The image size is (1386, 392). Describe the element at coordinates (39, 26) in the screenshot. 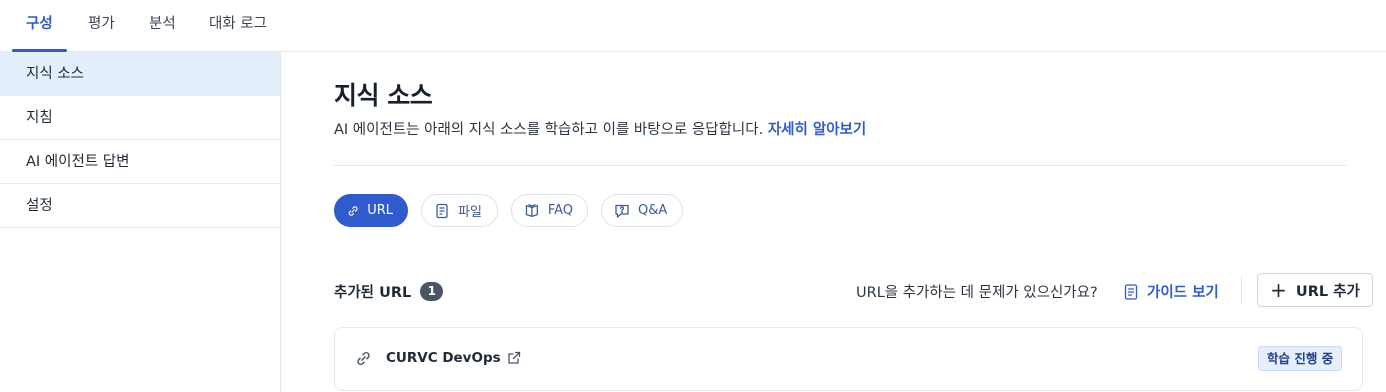

I see `tab-configuration: 구성` at that location.